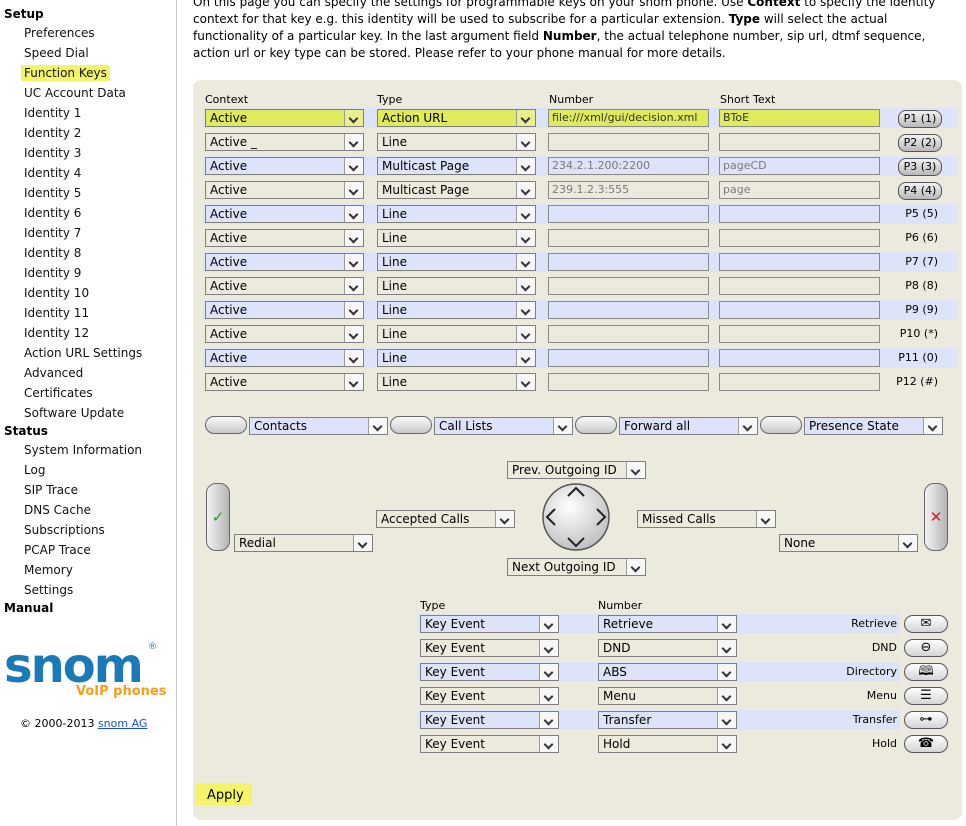  Describe the element at coordinates (52, 133) in the screenshot. I see `sidebar-item-identity-2: Identity 2` at that location.